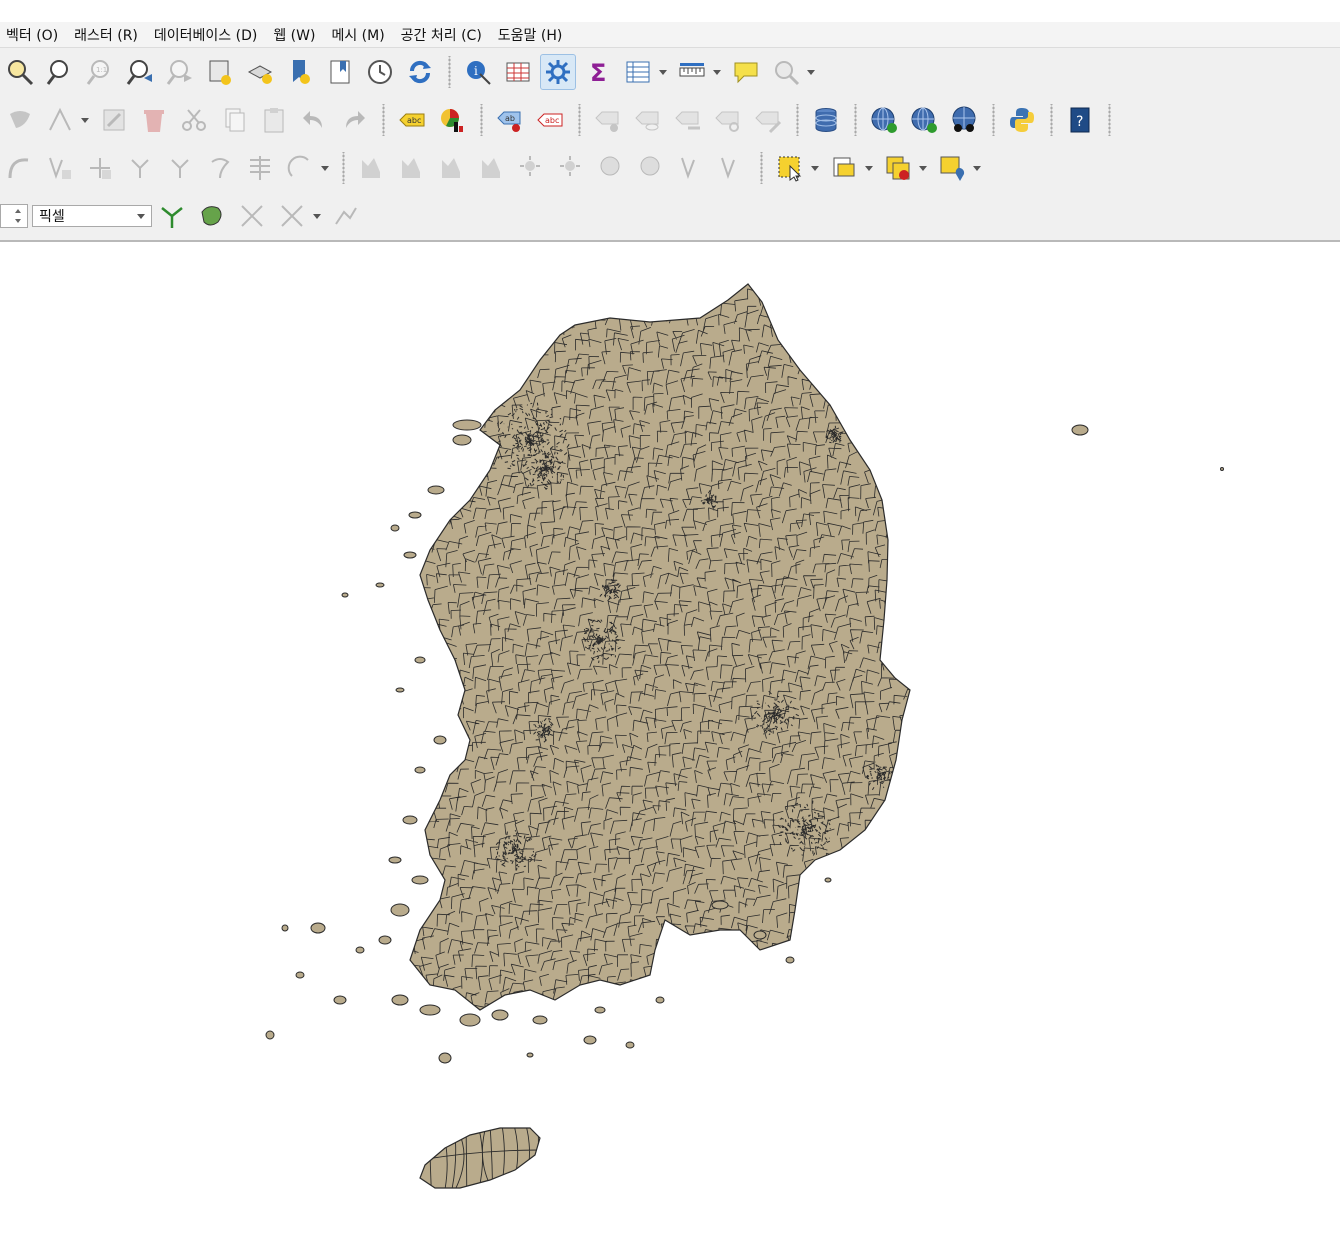 This screenshot has height=1240, width=1340. What do you see at coordinates (292, 216) in the screenshot?
I see `snap-segment-icon` at bounding box center [292, 216].